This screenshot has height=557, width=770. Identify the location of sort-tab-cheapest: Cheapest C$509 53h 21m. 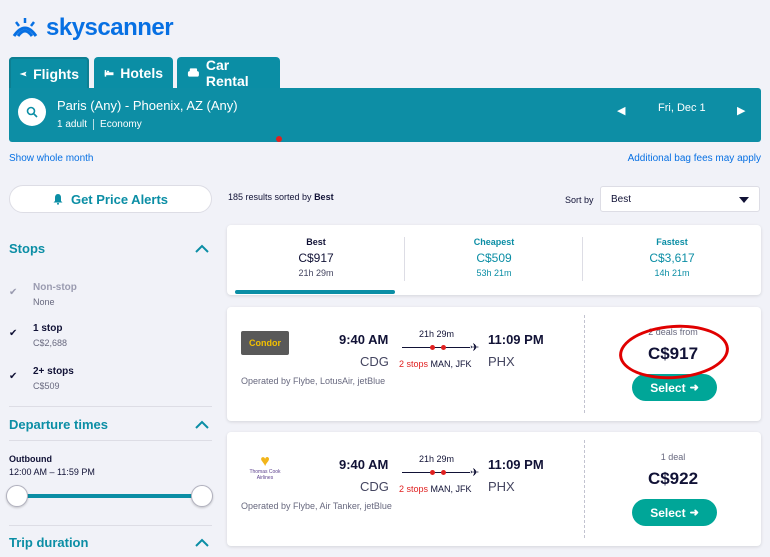
(494, 260).